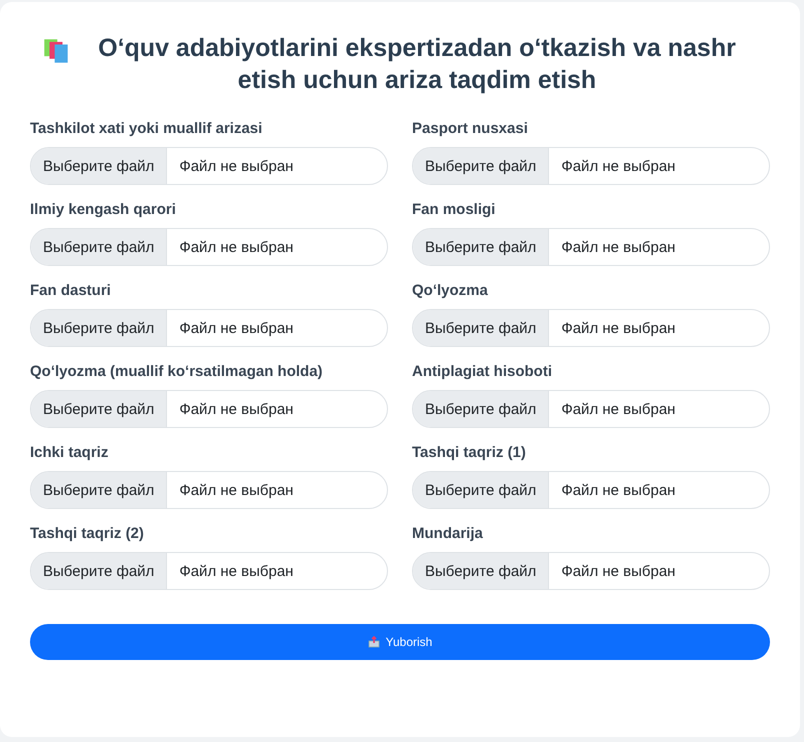 The width and height of the screenshot is (804, 742). I want to click on field-label: Ilmiy kengash qarori, so click(103, 209).